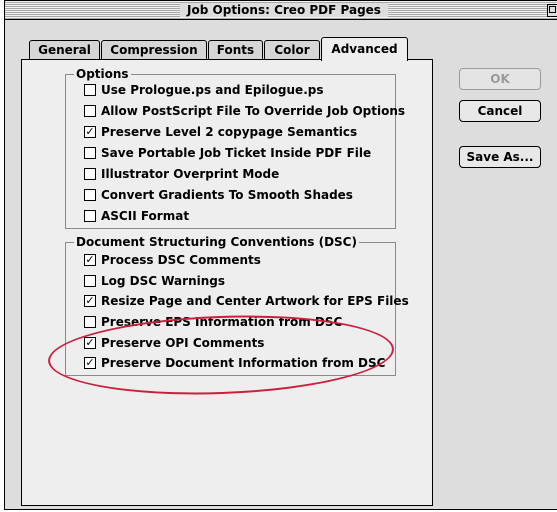  I want to click on option-label: Preserve Level 2 copypage Semantics, so click(229, 132).